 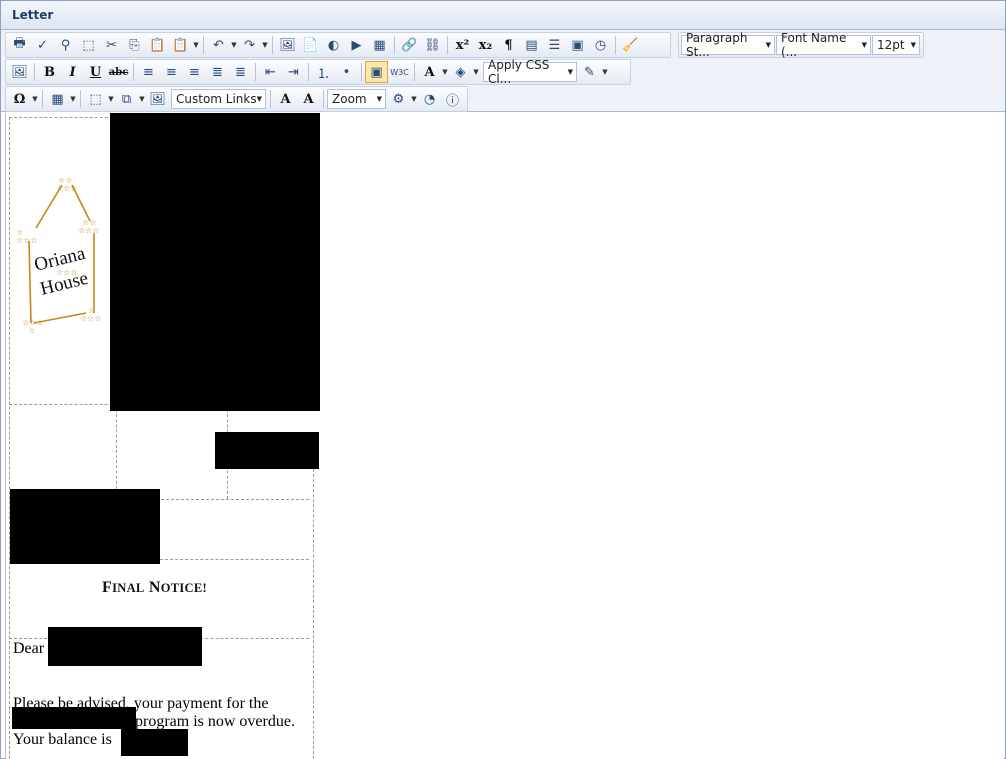 What do you see at coordinates (445, 72) in the screenshot?
I see `foreground-color-dropdown-icon: ▼` at bounding box center [445, 72].